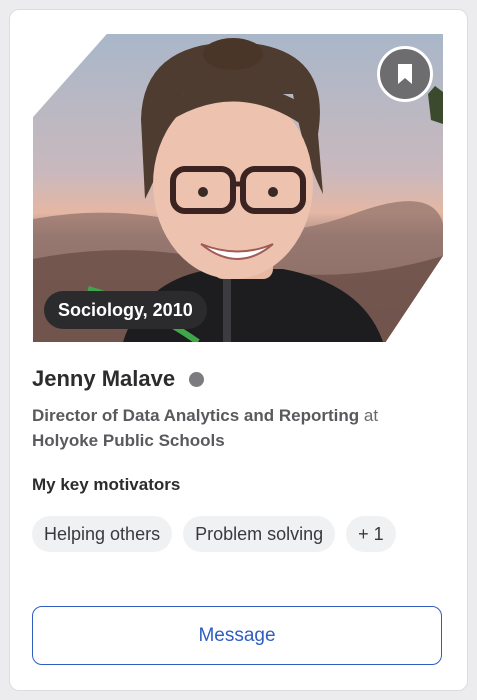 The image size is (477, 700). I want to click on name-row: Jenny Malave, so click(118, 379).